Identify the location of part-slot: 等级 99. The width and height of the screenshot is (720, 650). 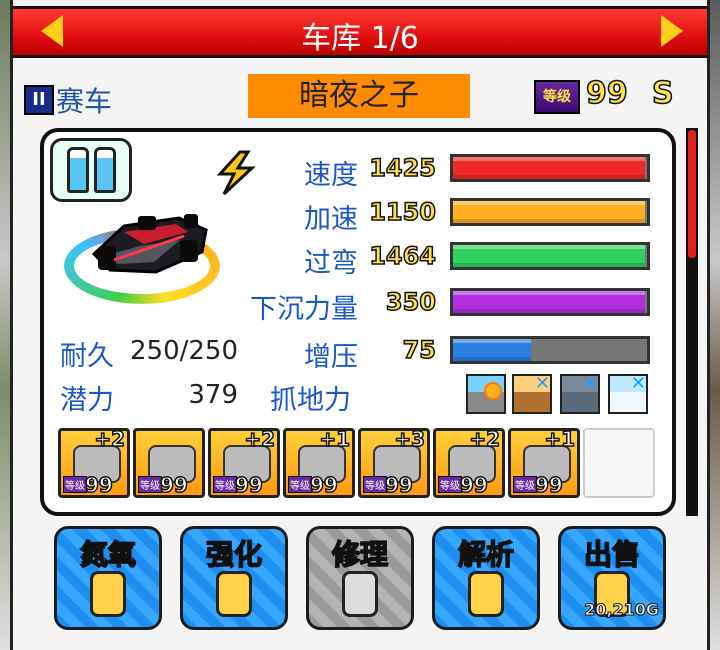
(169, 463).